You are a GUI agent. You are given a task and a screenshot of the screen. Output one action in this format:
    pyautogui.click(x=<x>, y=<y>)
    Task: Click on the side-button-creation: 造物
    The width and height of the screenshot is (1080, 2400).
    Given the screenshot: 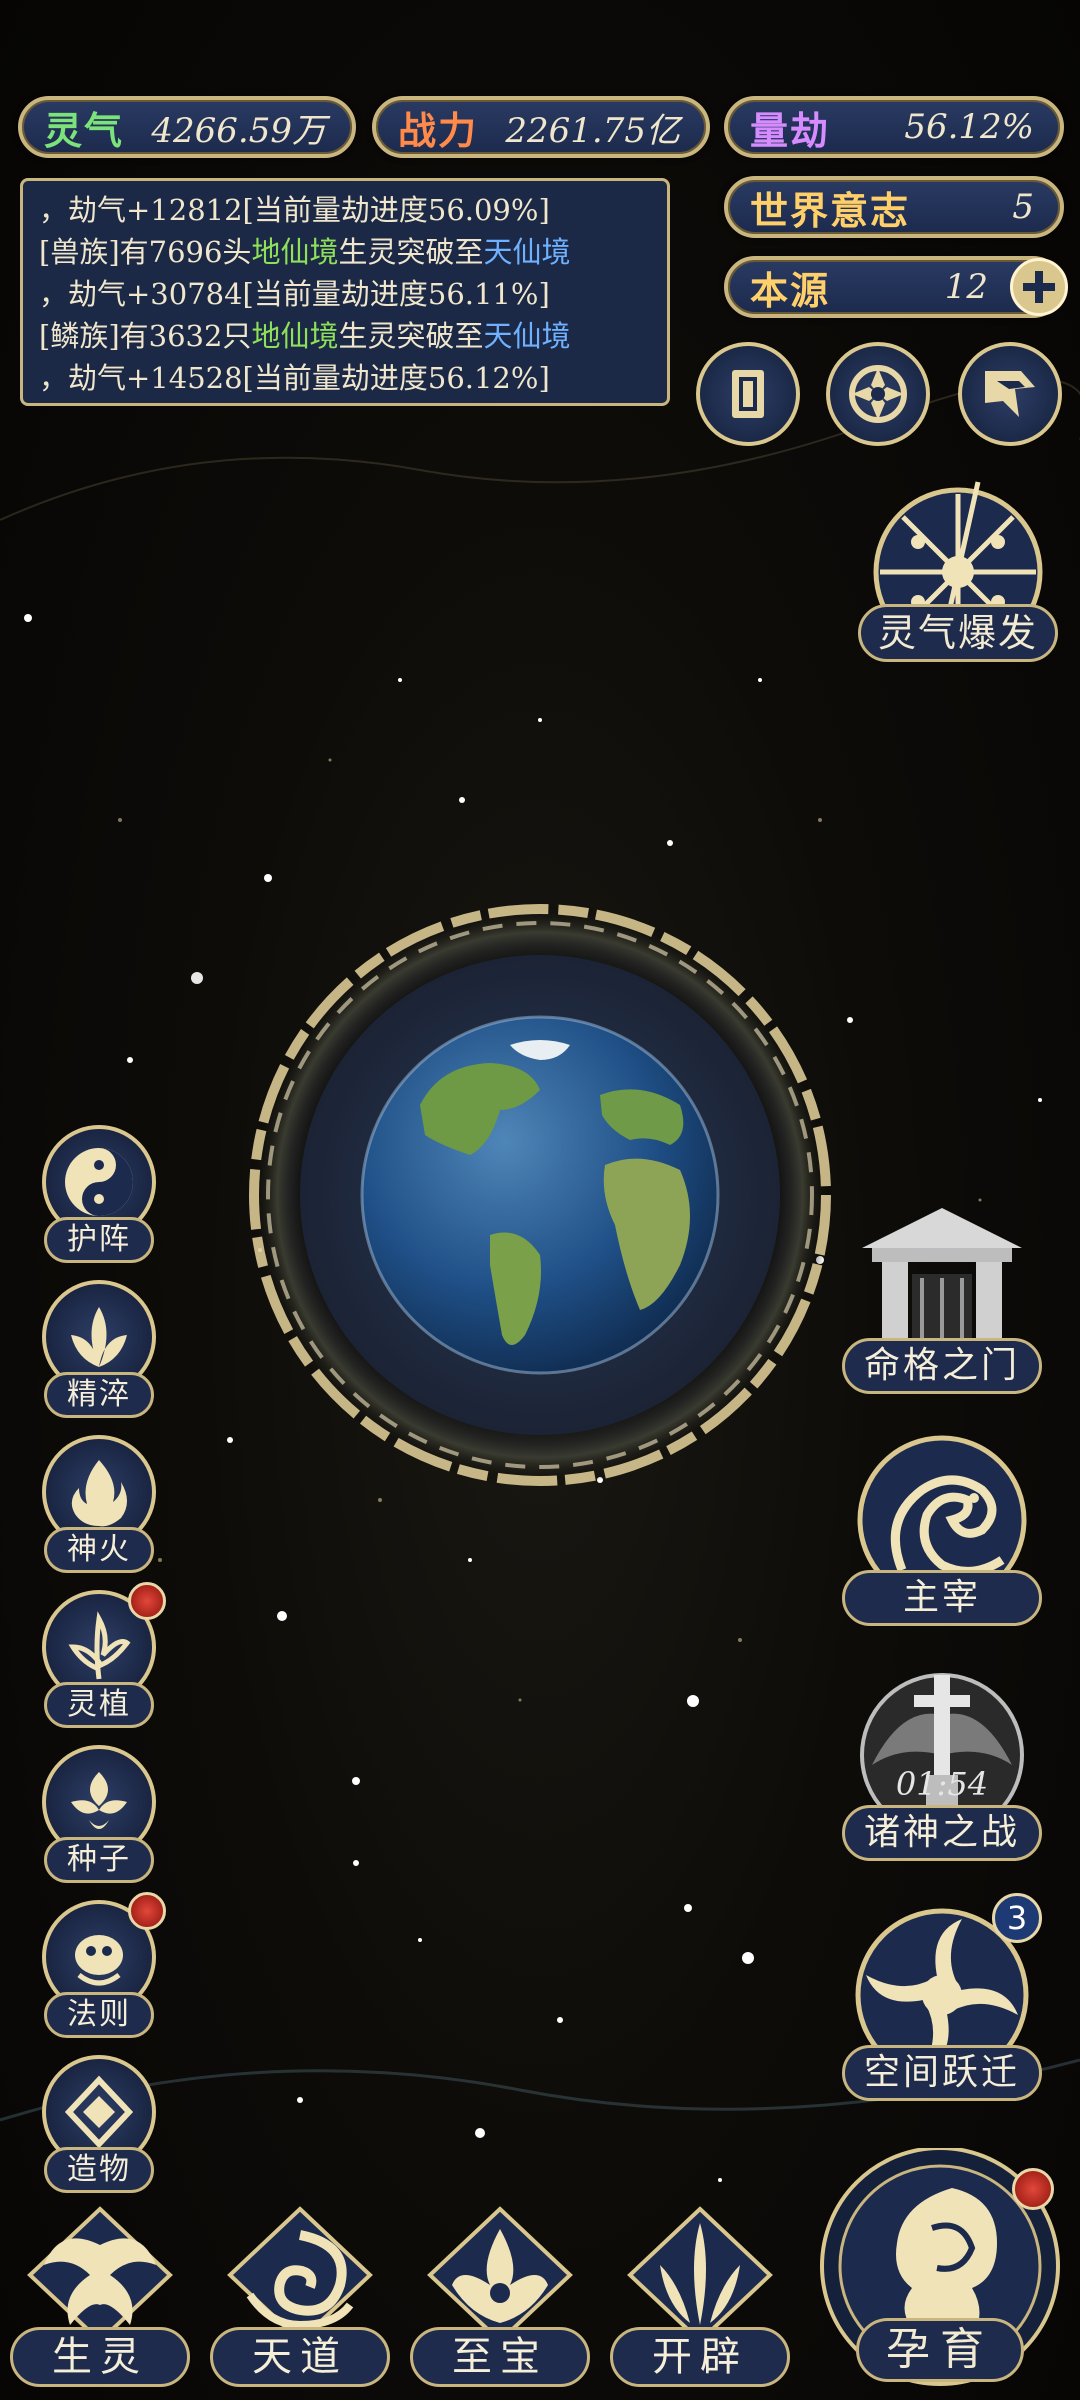 What is the action you would take?
    pyautogui.click(x=99, y=2130)
    